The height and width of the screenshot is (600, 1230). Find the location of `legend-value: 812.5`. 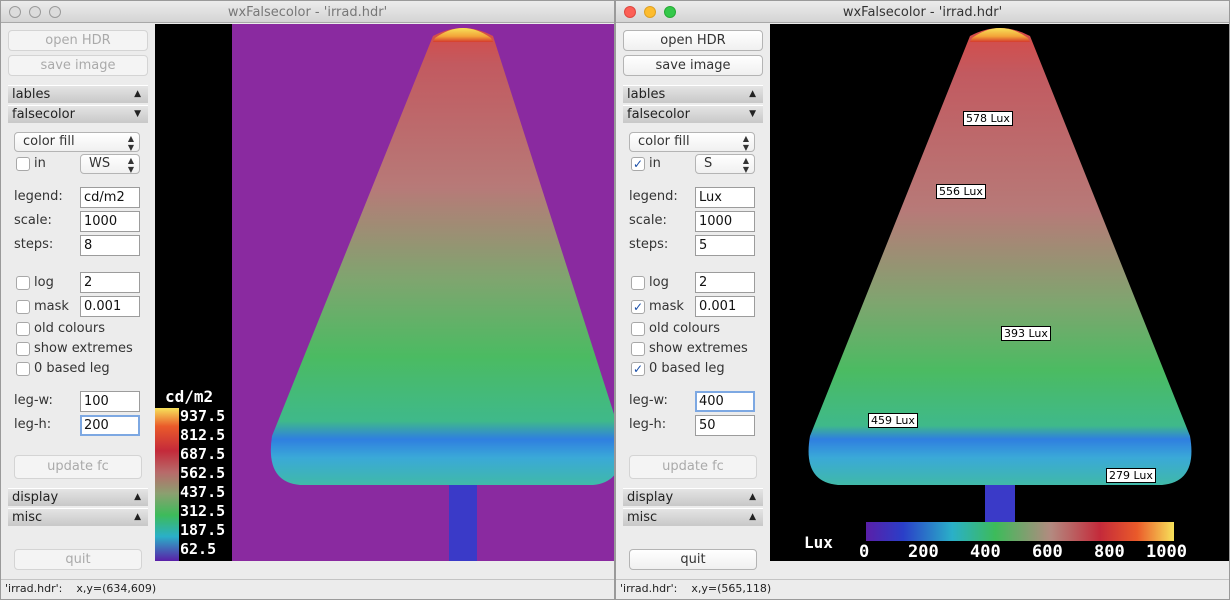

legend-value: 812.5 is located at coordinates (203, 435).